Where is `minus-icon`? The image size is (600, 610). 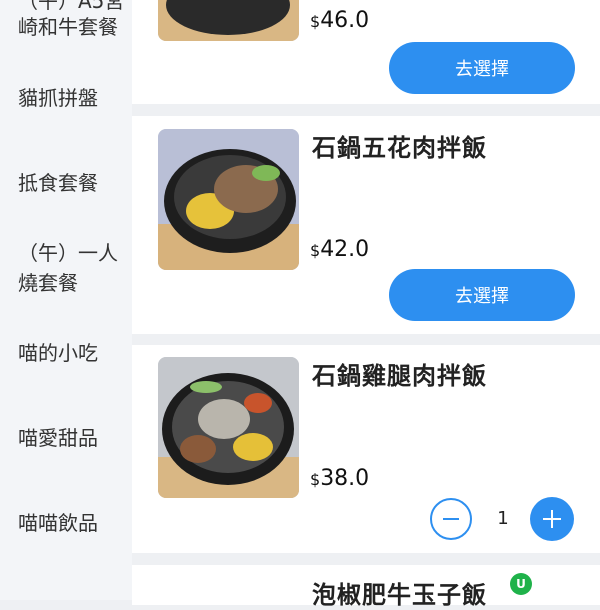 minus-icon is located at coordinates (451, 519).